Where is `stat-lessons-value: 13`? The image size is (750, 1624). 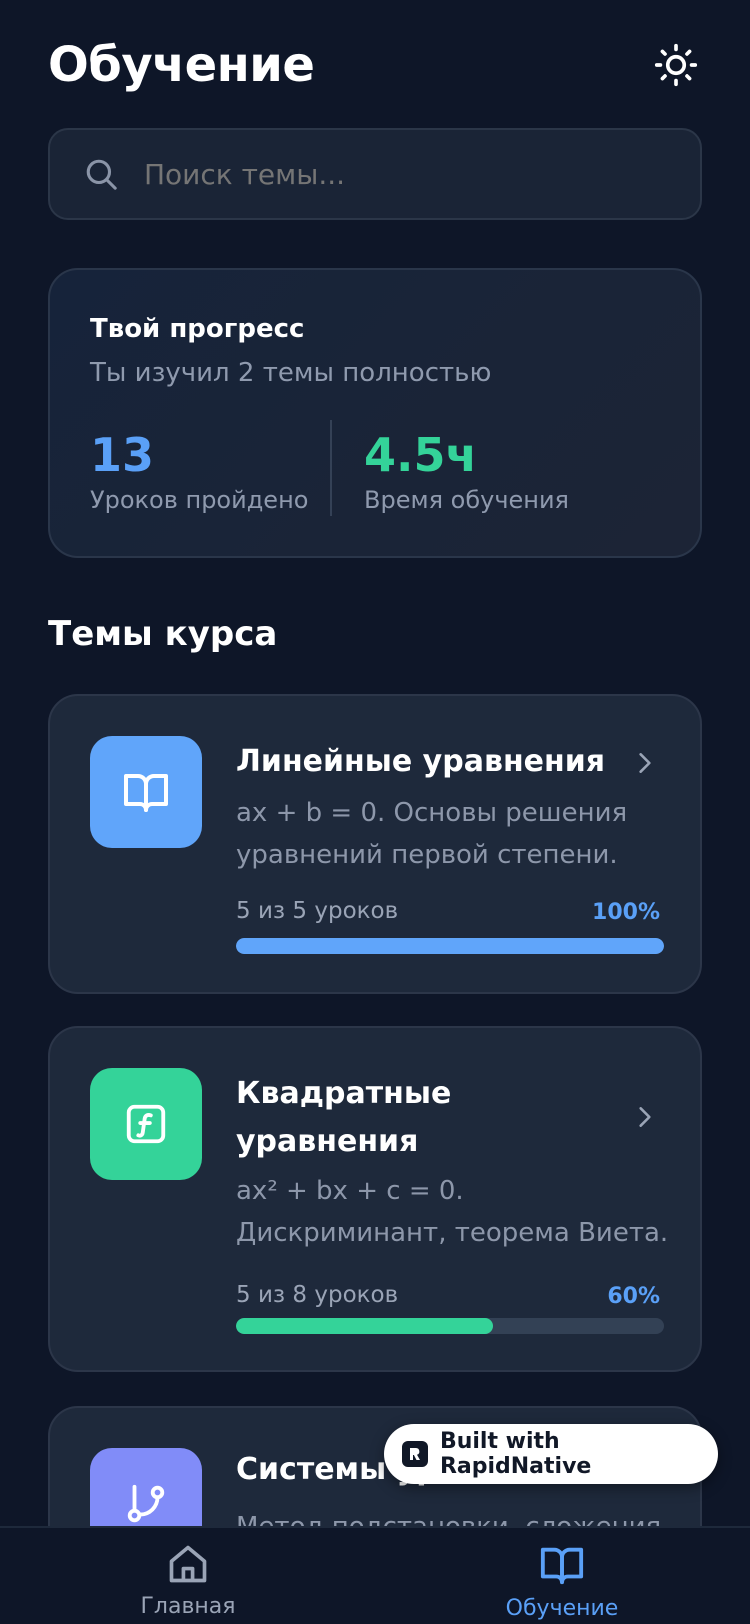
stat-lessons-value: 13 is located at coordinates (122, 455).